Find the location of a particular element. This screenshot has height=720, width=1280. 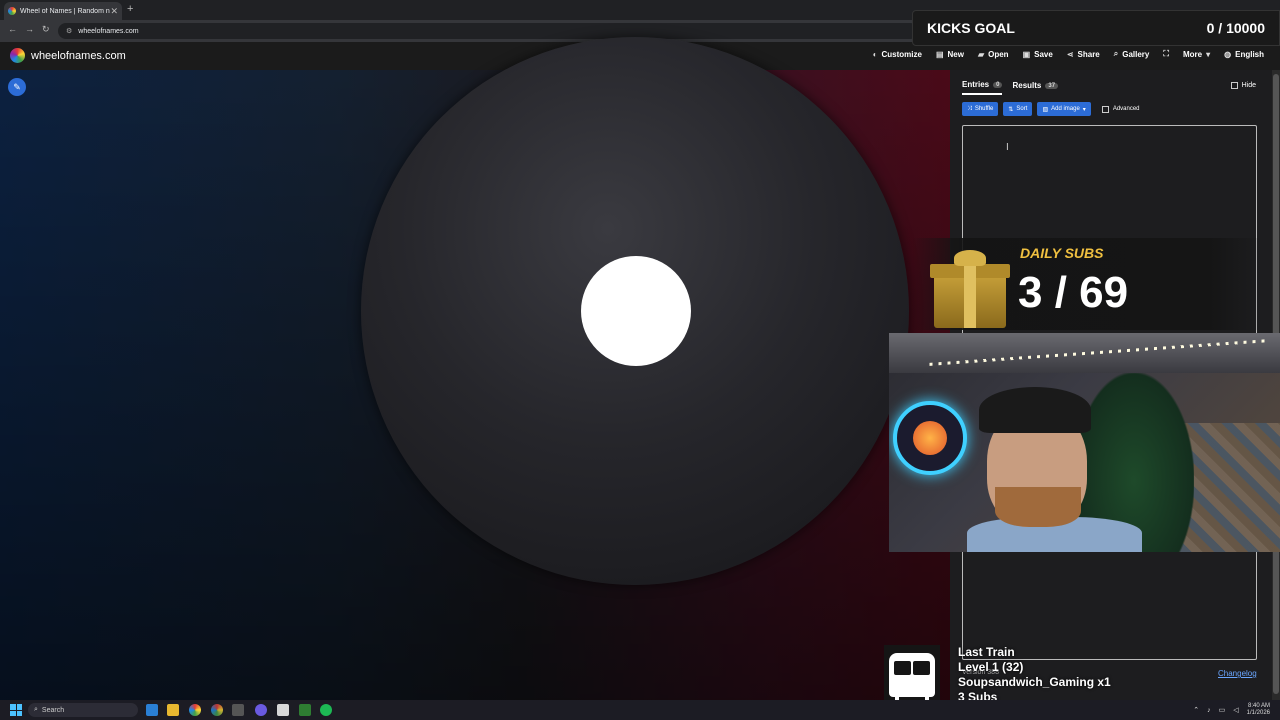

wheel-logo-icon is located at coordinates (17, 55).